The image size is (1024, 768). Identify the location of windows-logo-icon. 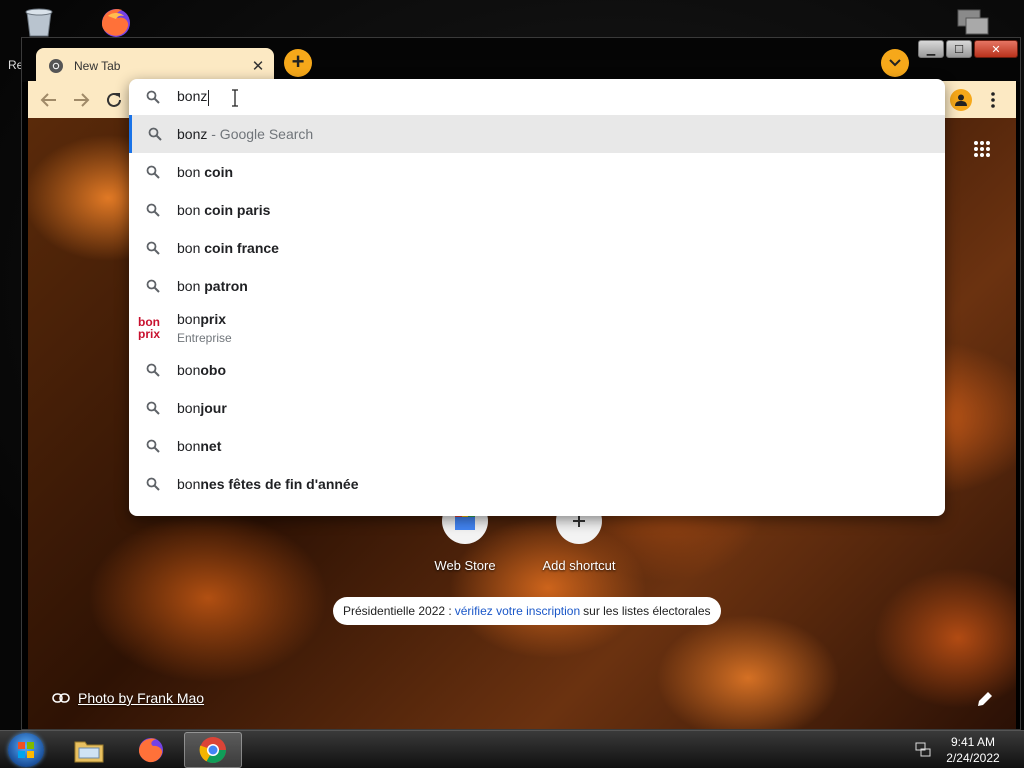
(26, 750).